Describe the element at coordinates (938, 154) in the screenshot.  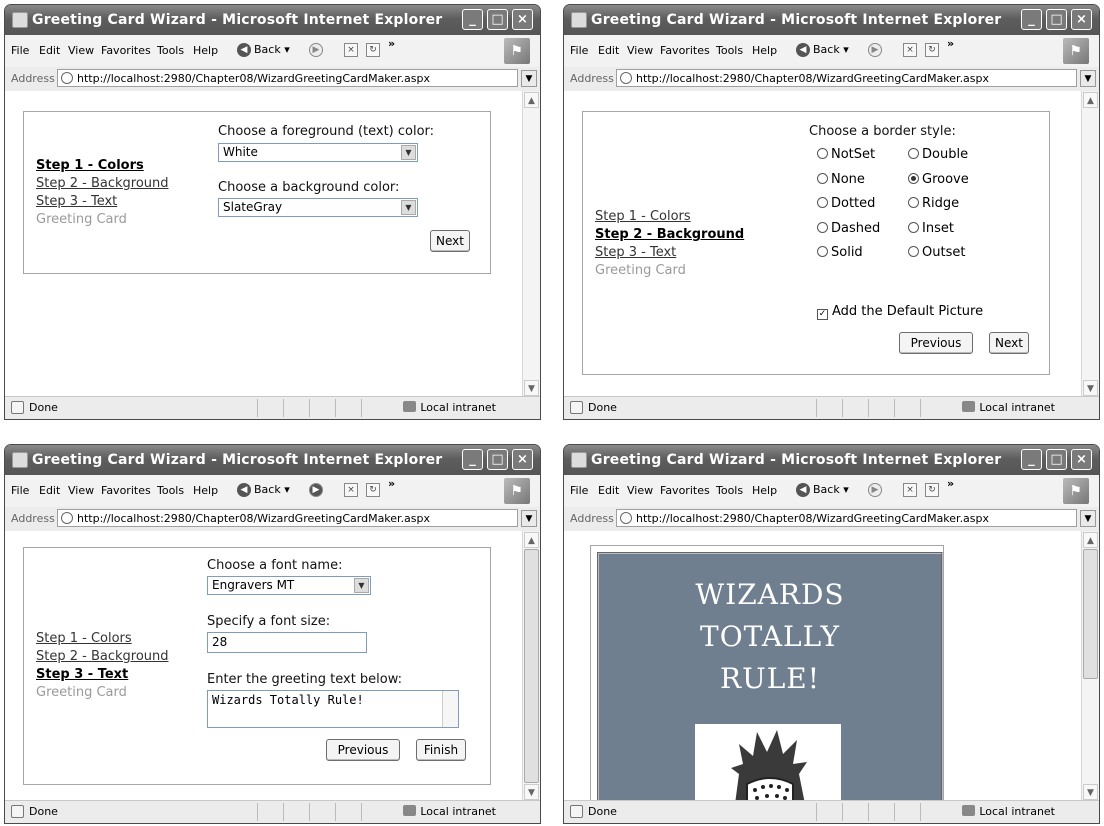
I see `radio-double: Double` at that location.